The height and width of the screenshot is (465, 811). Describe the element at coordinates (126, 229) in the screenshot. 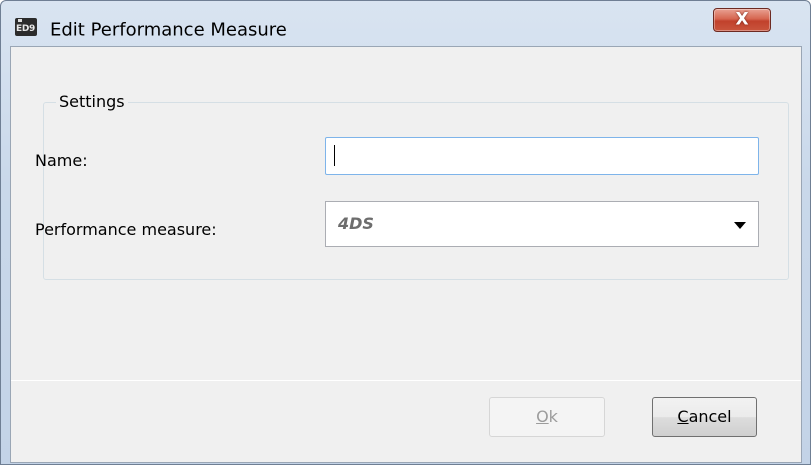

I see `performance-measure-label: Performance measure:` at that location.